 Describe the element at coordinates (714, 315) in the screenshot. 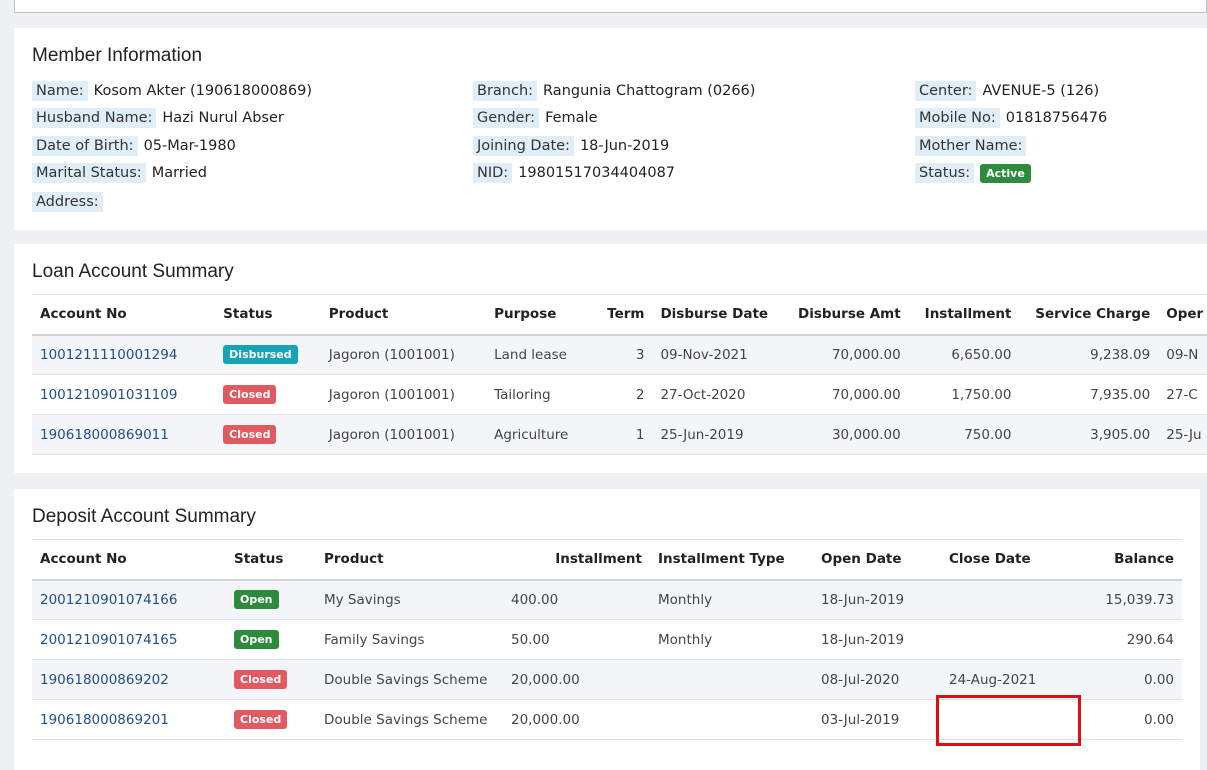

I see `col-disburse-date: Disburse Date` at that location.